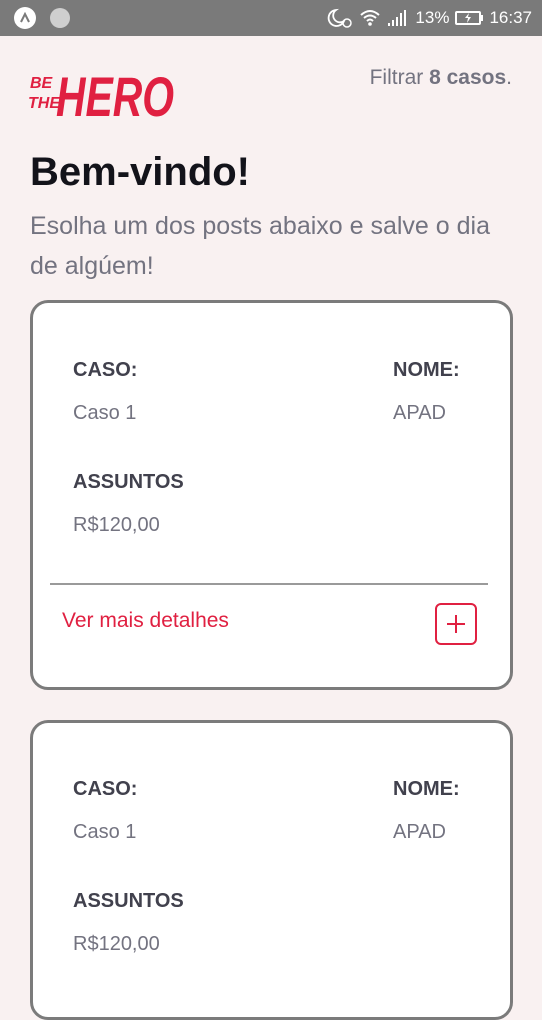 This screenshot has width=542, height=1020. Describe the element at coordinates (340, 18) in the screenshot. I see `moon-alarm-icon` at that location.